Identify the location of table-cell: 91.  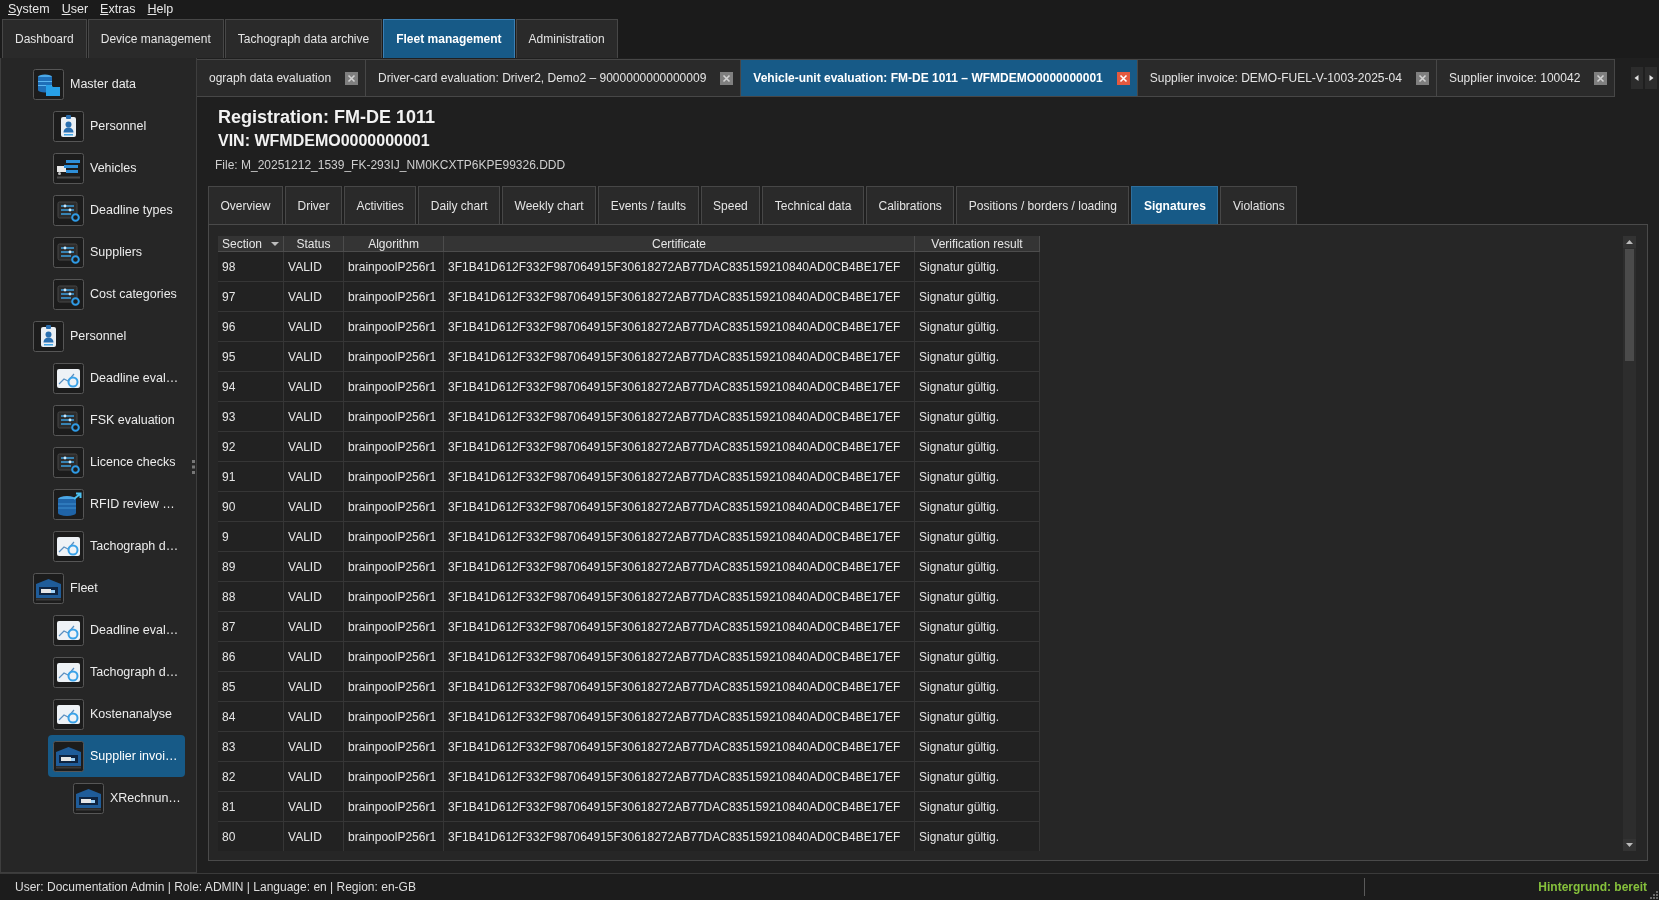
(251, 477).